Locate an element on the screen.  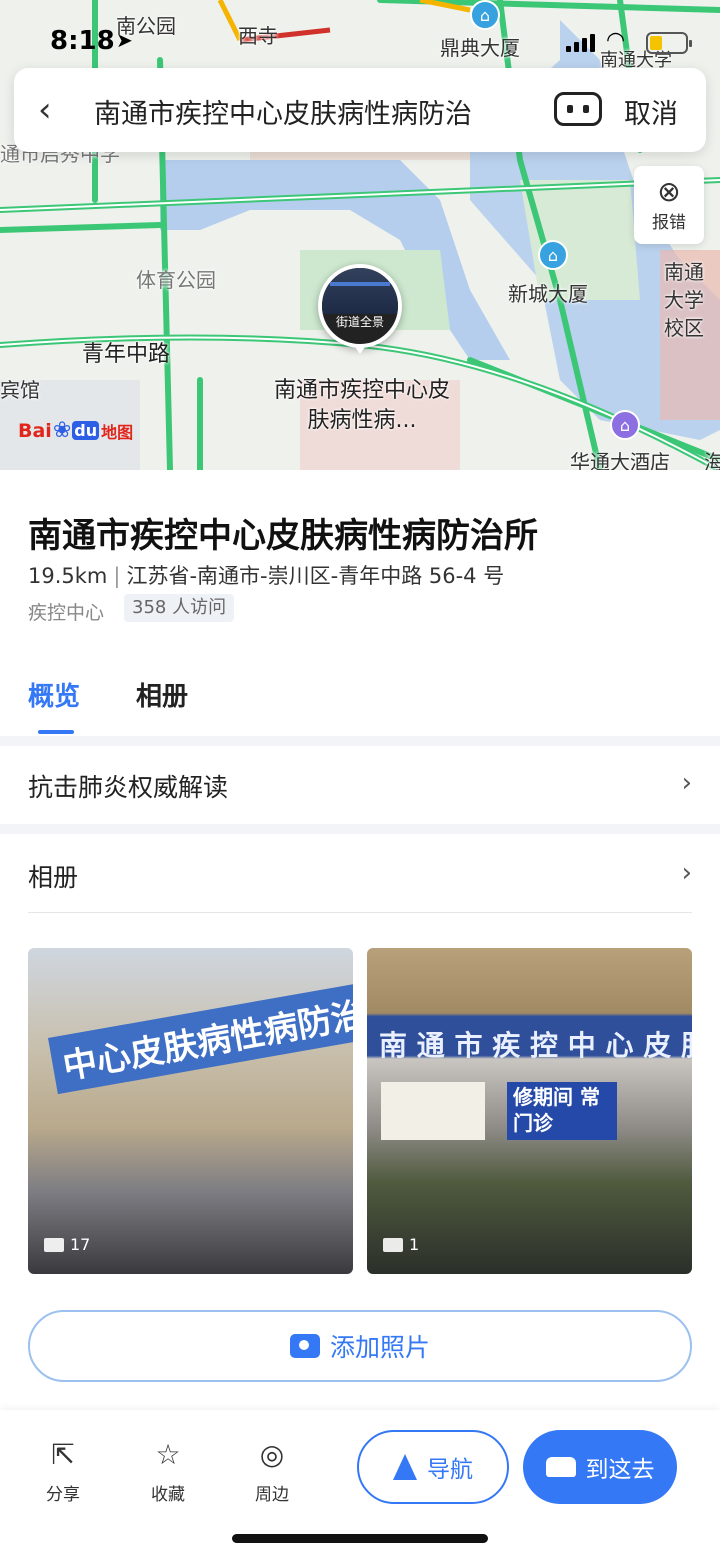
tab-overview: 概览 is located at coordinates (54, 694).